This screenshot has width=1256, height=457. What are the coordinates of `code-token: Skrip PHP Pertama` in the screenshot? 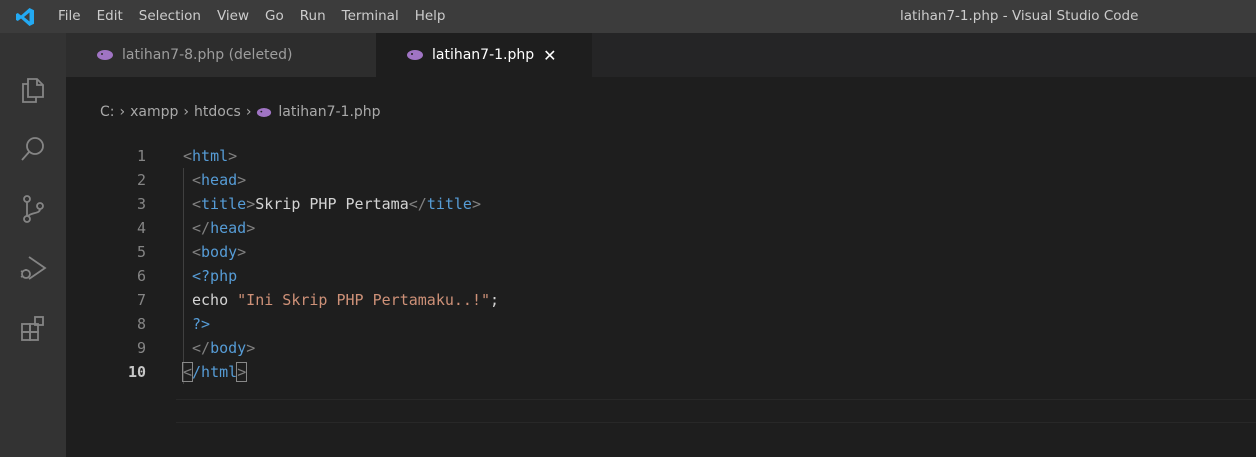 It's located at (332, 204).